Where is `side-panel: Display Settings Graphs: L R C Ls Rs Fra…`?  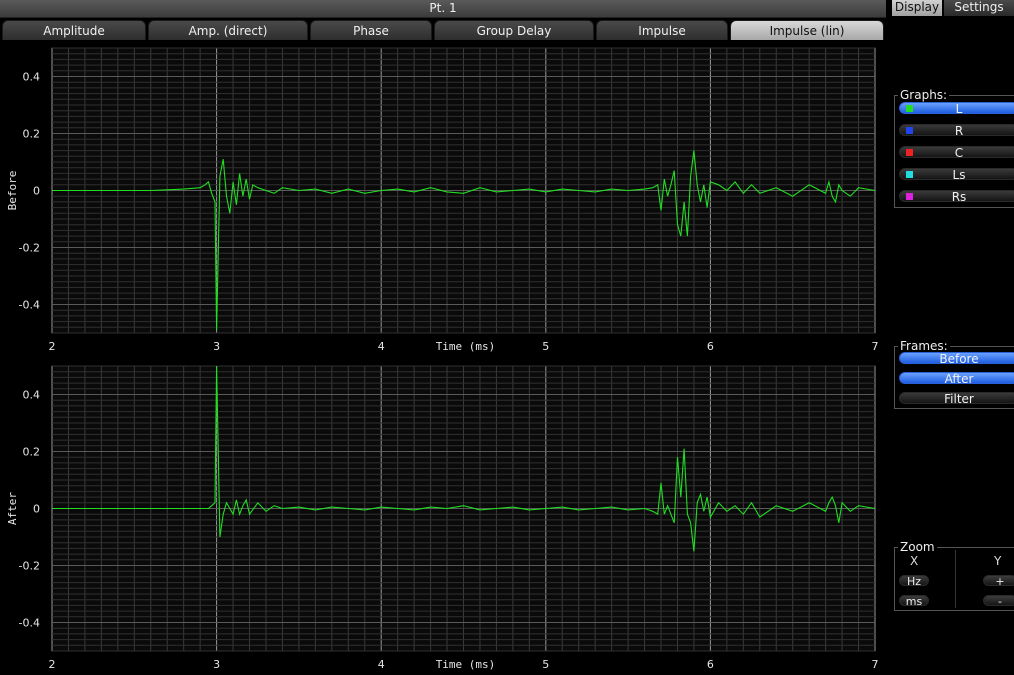 side-panel: Display Settings Graphs: L R C Ls Rs Fra… is located at coordinates (951, 337).